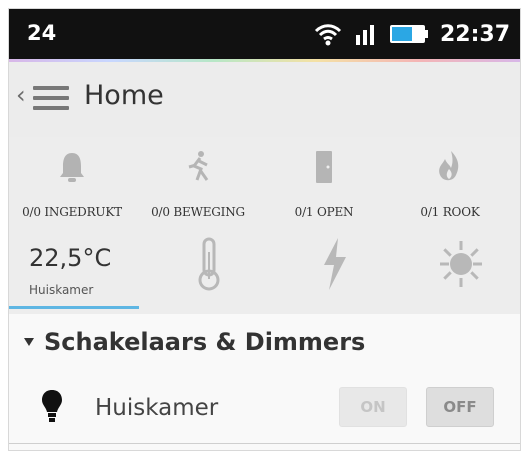 This screenshot has width=526, height=457. Describe the element at coordinates (373, 407) in the screenshot. I see `on-button: ON` at that location.